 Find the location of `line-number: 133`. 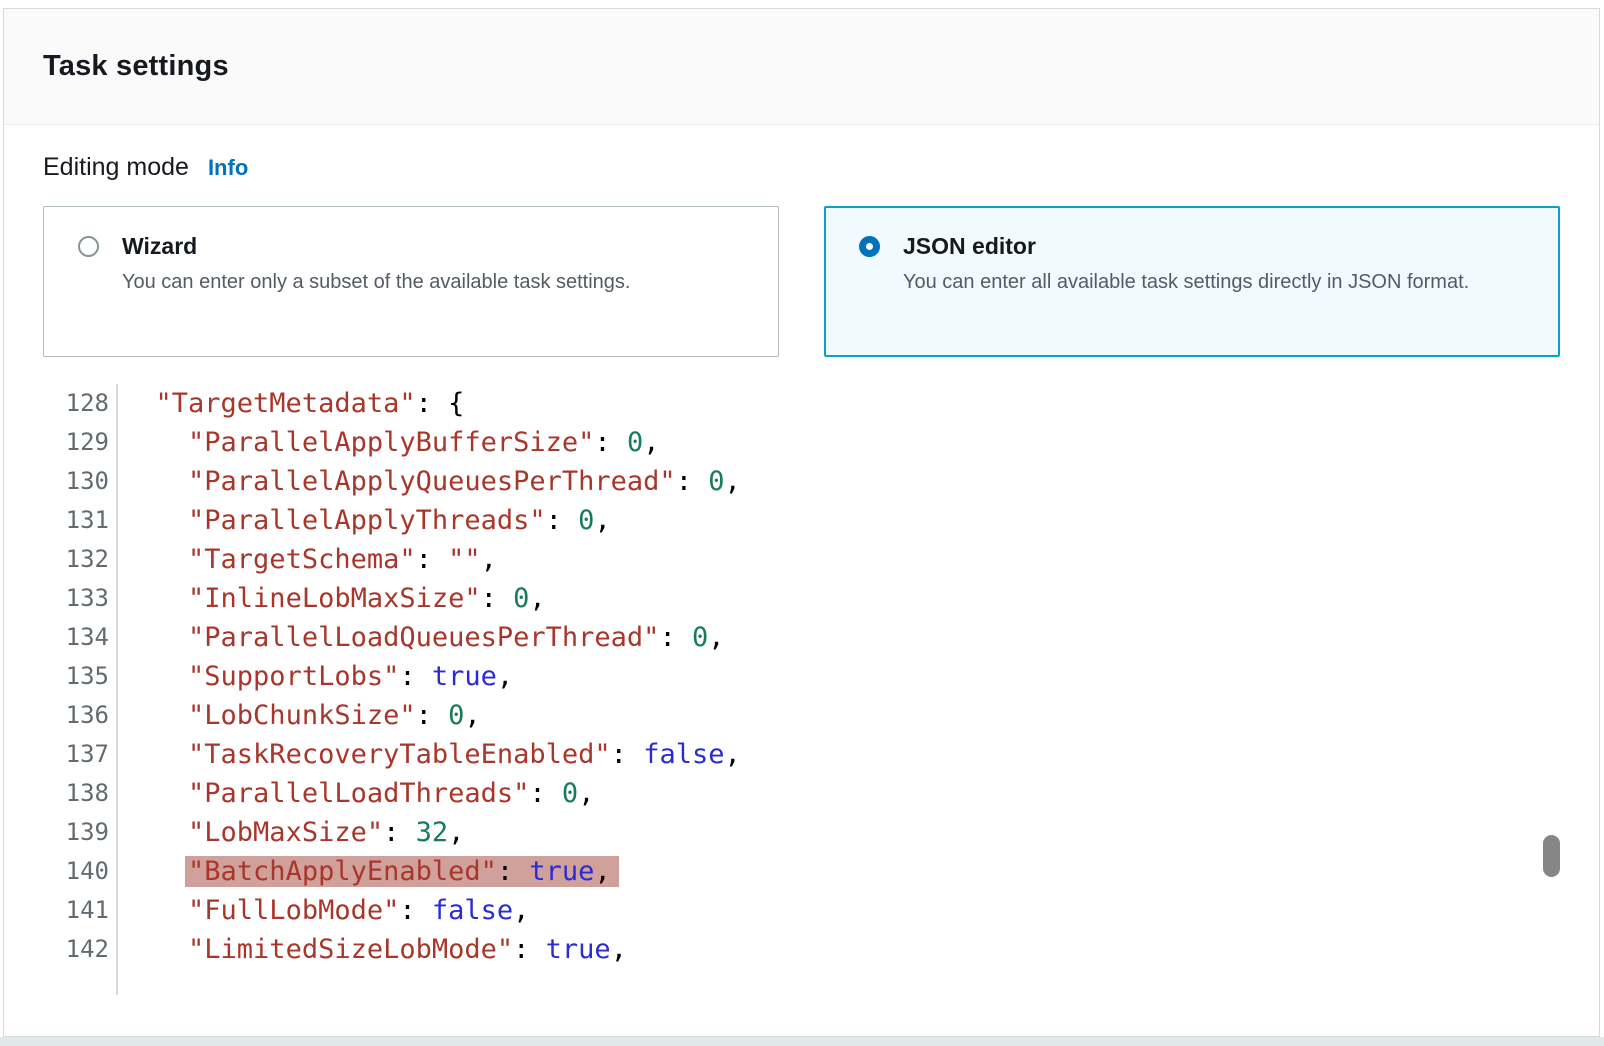

line-number: 133 is located at coordinates (80, 598).